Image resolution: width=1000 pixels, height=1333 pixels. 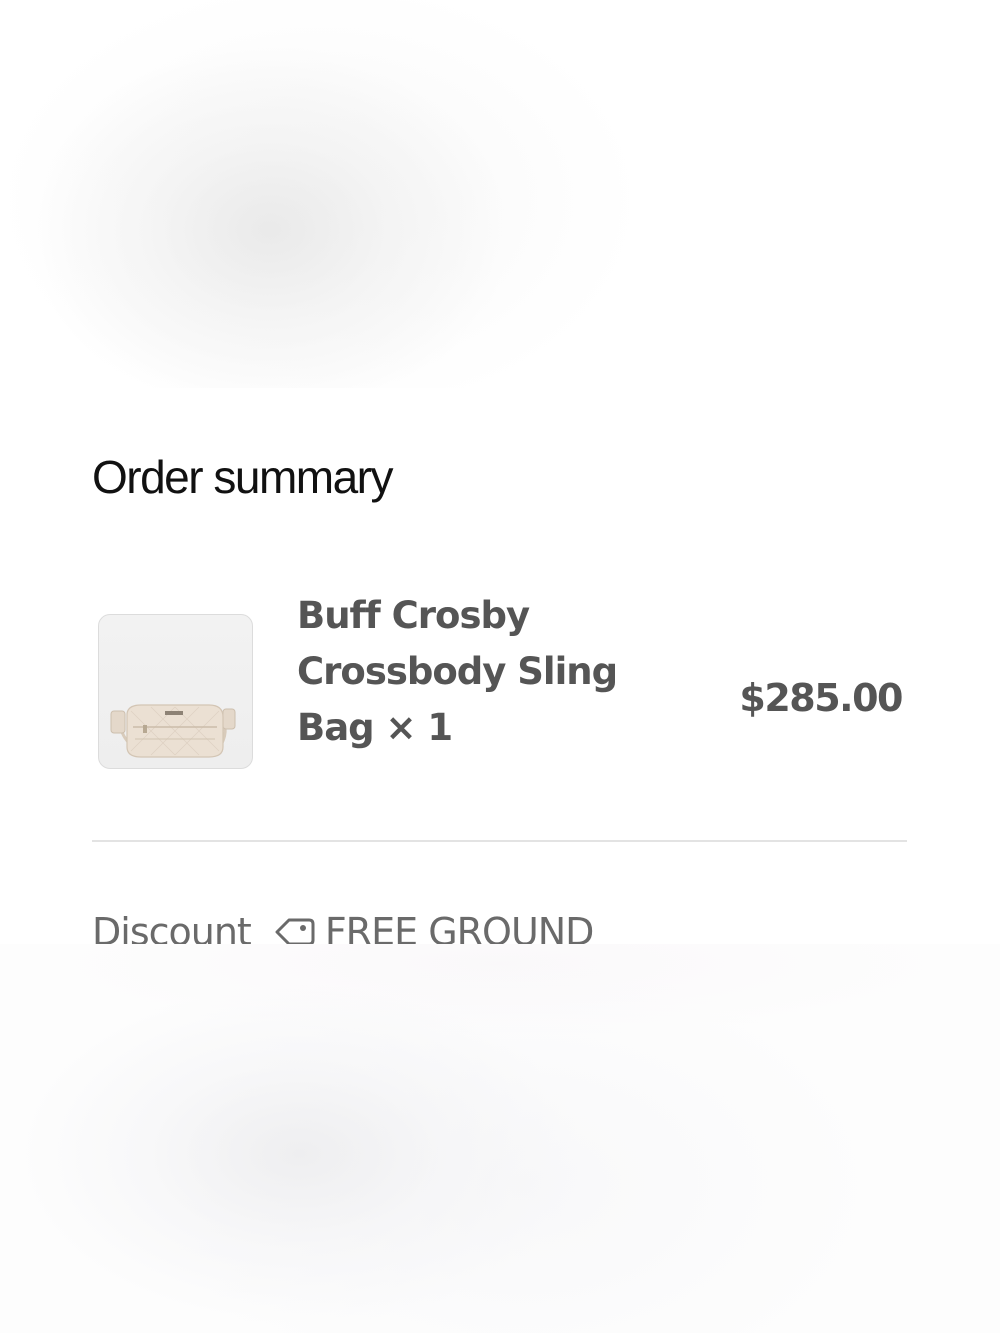 I want to click on product-thumbnail, so click(x=175, y=691).